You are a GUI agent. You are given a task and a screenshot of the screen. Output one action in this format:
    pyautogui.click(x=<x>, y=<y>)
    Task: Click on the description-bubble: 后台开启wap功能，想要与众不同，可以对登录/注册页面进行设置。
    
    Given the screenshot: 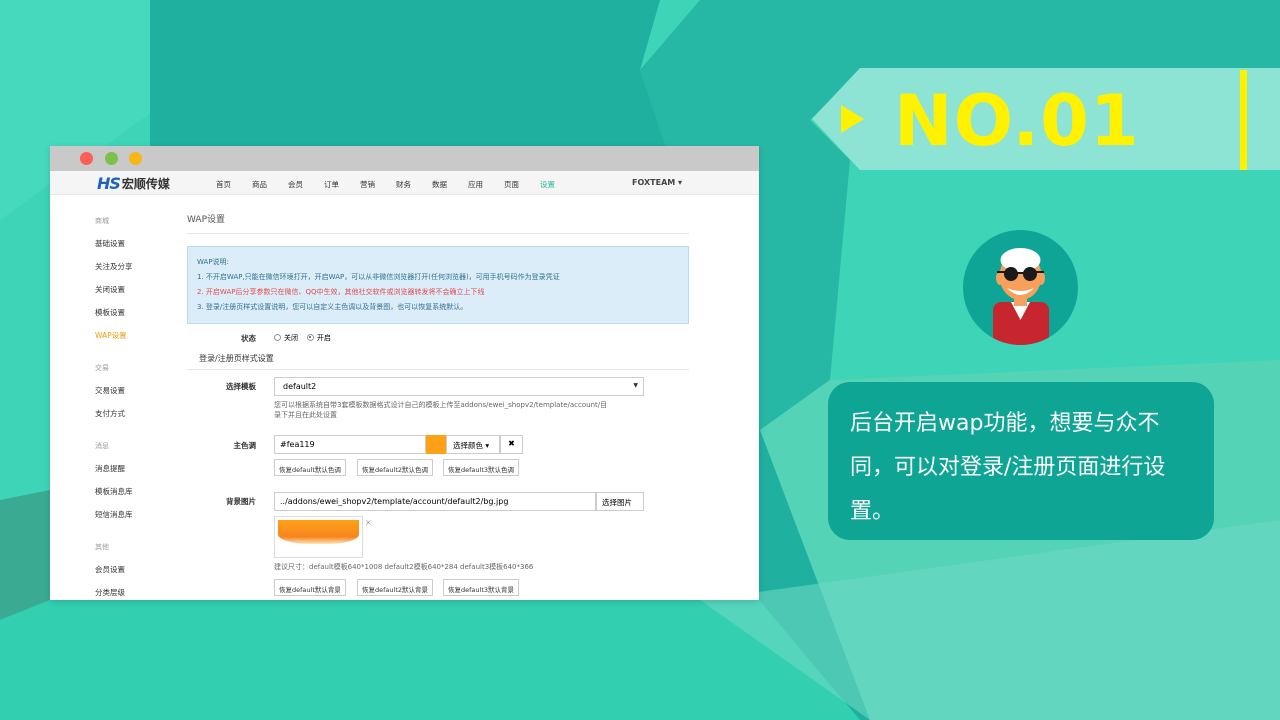 What is the action you would take?
    pyautogui.click(x=1021, y=461)
    